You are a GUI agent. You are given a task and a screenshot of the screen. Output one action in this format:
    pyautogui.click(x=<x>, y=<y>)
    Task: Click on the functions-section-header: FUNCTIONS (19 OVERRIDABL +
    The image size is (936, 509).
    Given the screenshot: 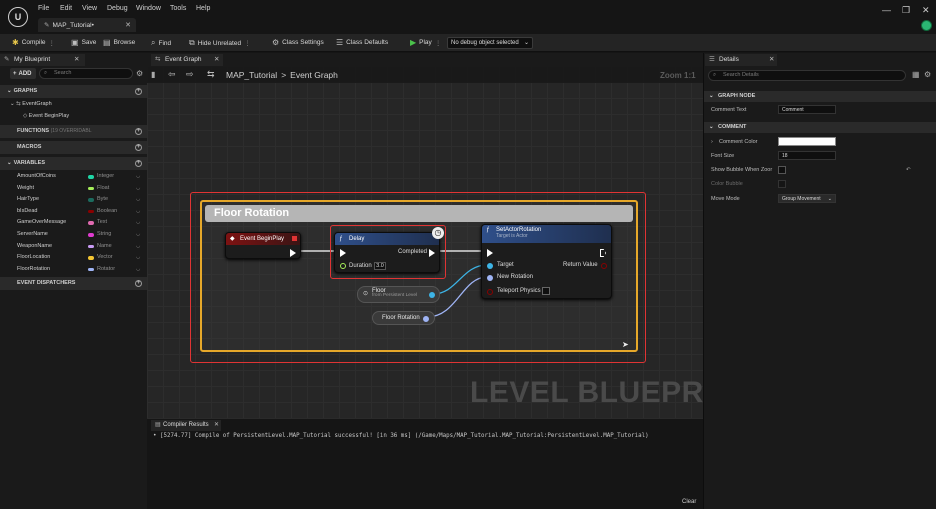 What is the action you would take?
    pyautogui.click(x=73, y=131)
    